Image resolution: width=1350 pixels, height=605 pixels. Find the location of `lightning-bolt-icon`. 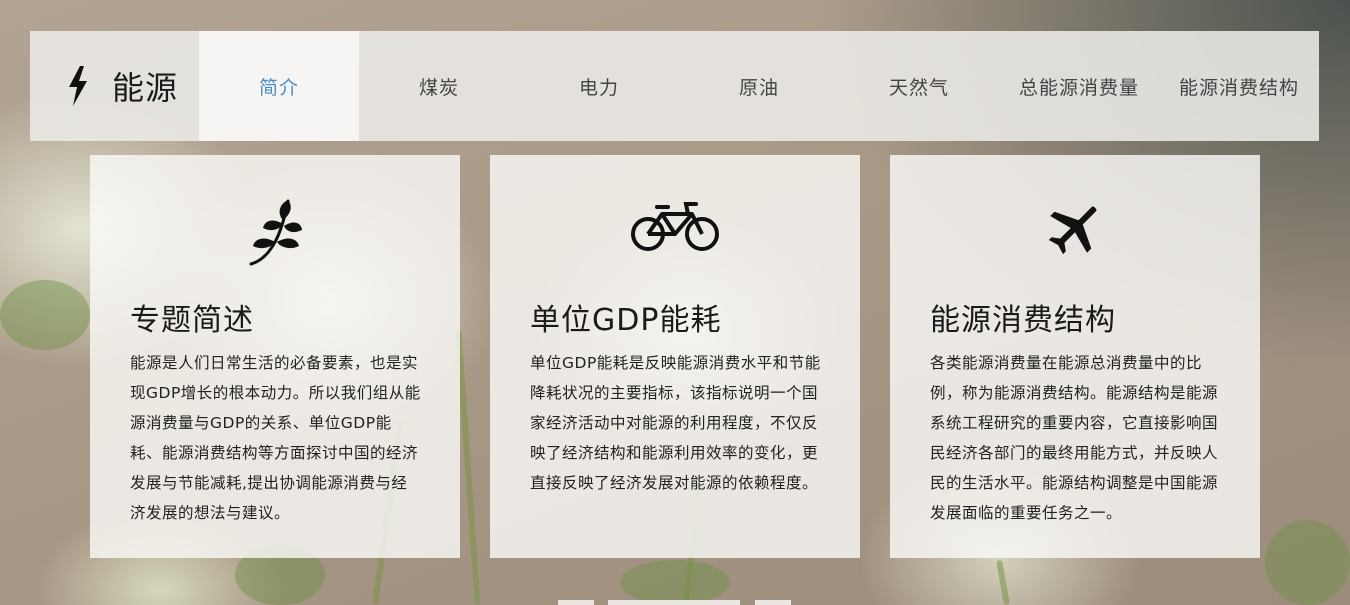

lightning-bolt-icon is located at coordinates (78, 86).